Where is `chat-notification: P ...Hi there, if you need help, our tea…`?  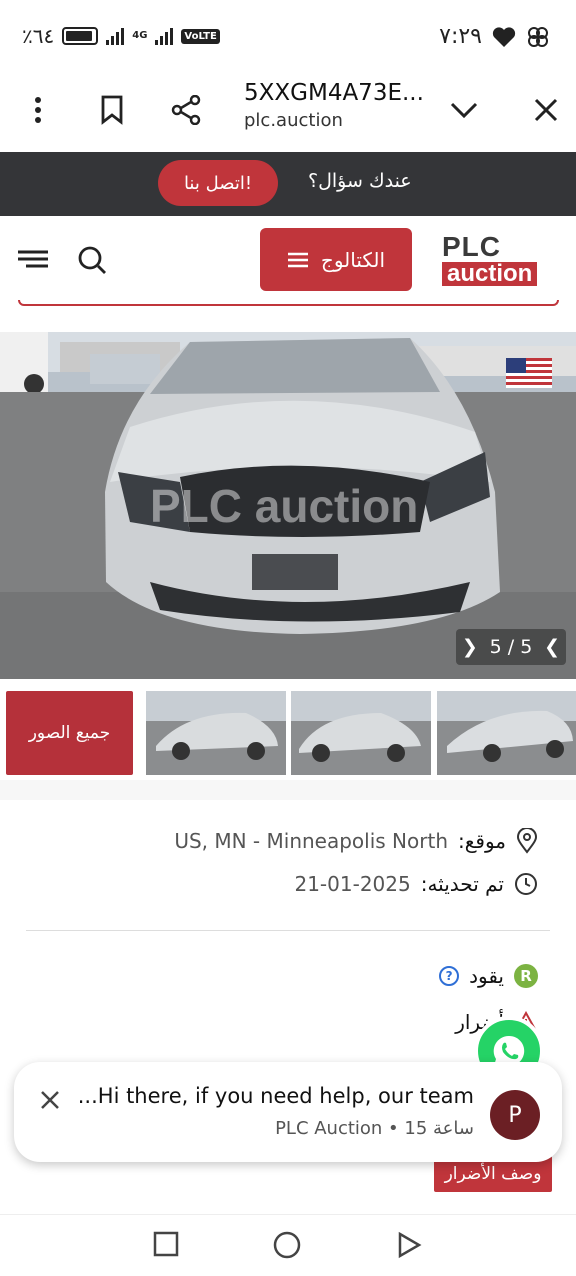
chat-notification: P ...Hi there, if you need help, our tea… is located at coordinates (288, 1112).